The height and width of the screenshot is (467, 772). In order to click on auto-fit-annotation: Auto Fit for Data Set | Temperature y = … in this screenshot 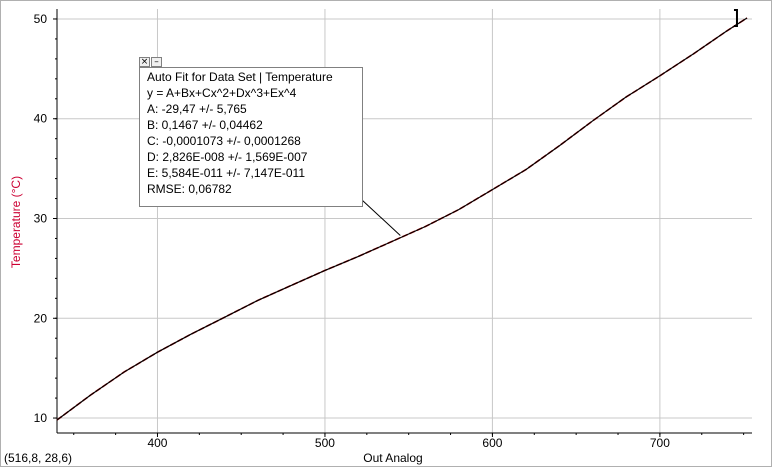, I will do `click(251, 137)`.